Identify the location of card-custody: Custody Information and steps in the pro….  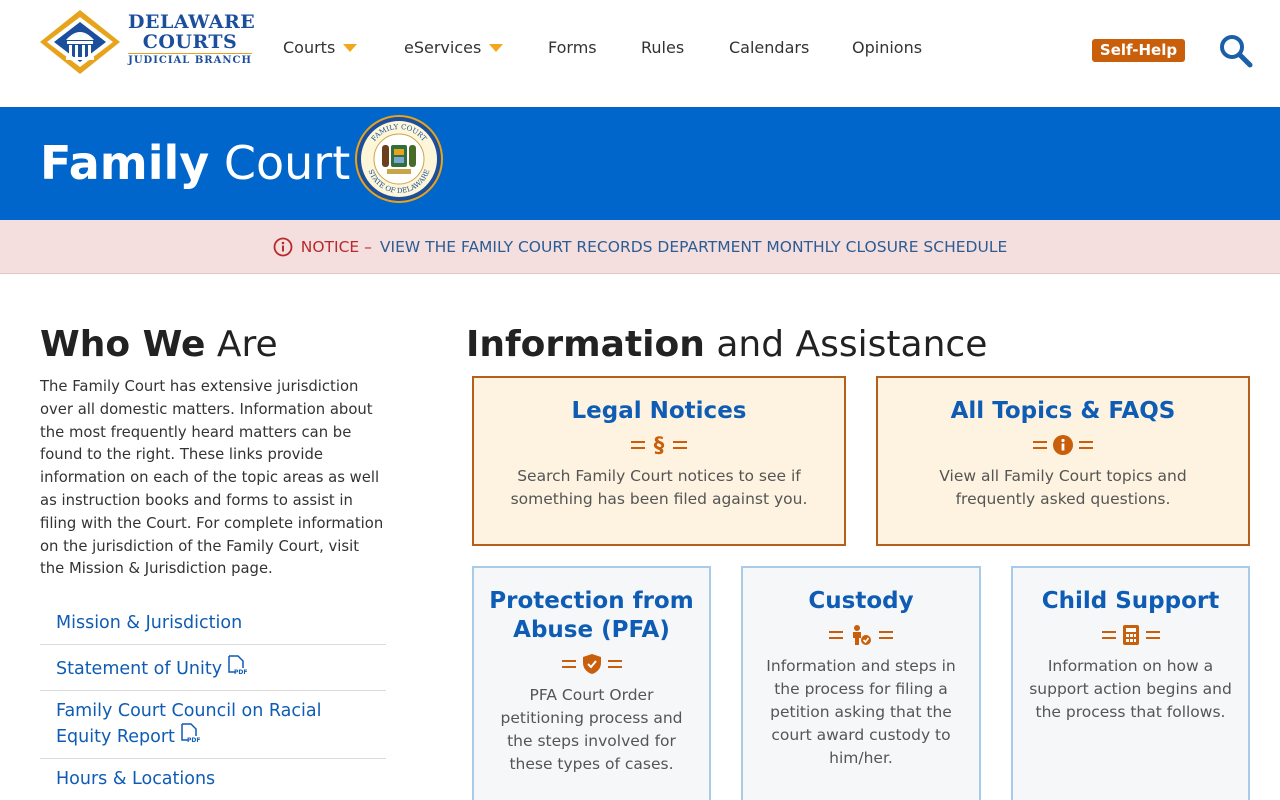
(861, 683).